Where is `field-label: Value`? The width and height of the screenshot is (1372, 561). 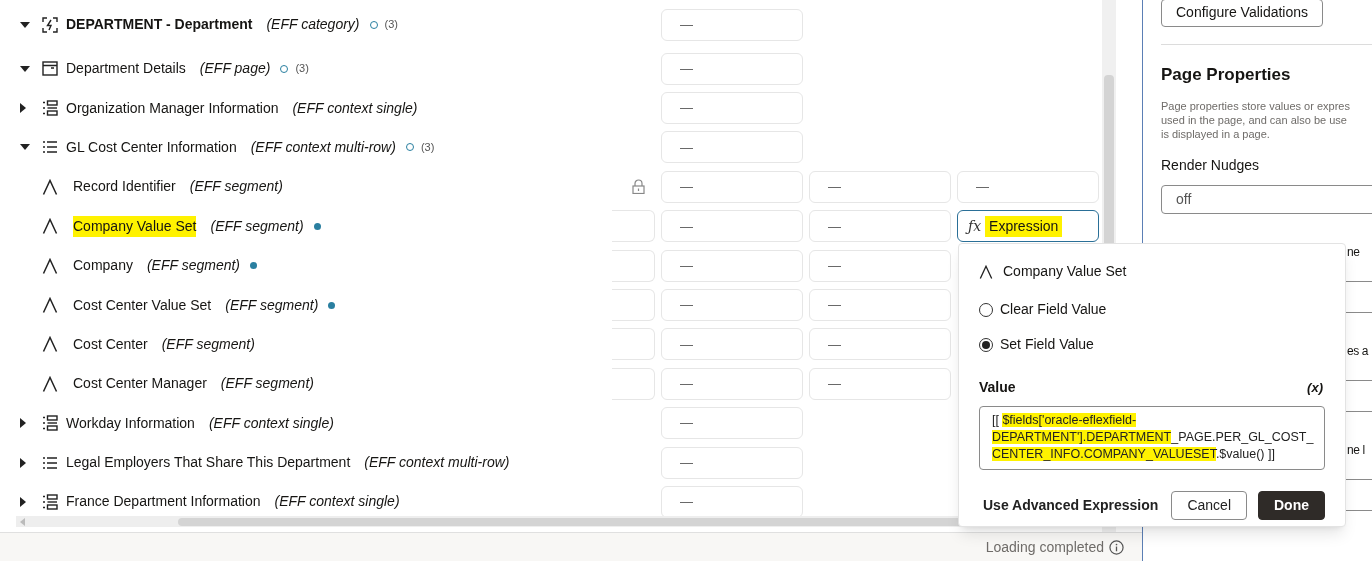
field-label: Value is located at coordinates (997, 387).